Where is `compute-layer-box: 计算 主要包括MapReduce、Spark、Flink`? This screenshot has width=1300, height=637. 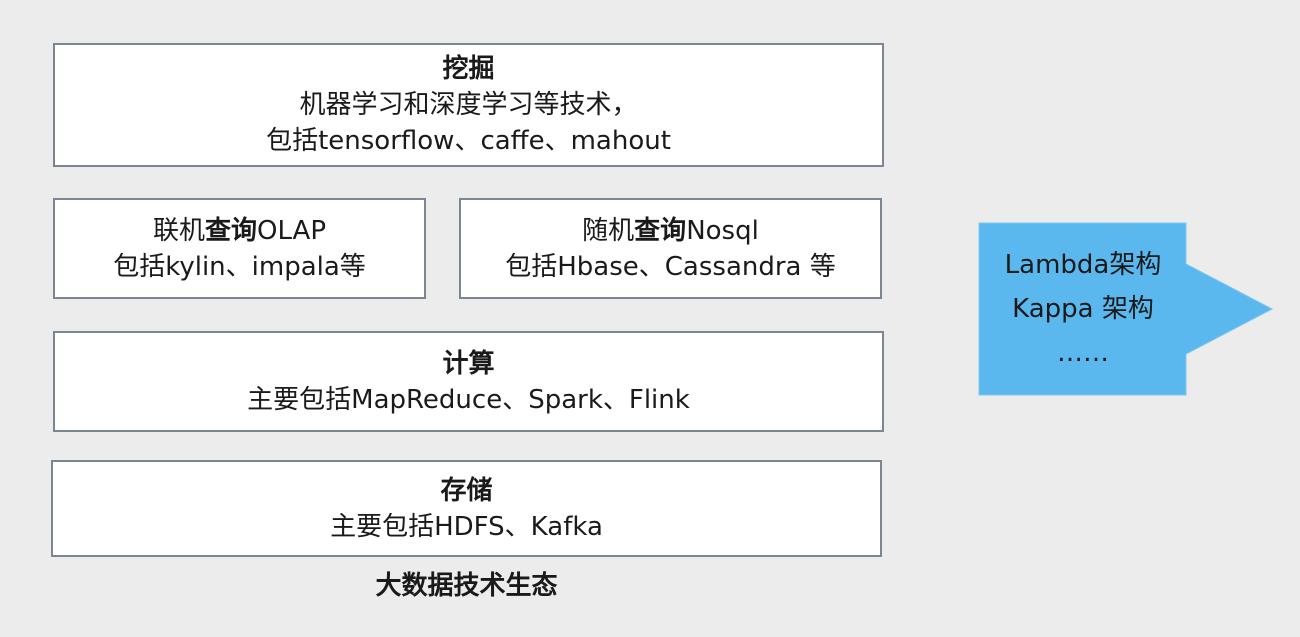 compute-layer-box: 计算 主要包括MapReduce、Spark、Flink is located at coordinates (468, 381).